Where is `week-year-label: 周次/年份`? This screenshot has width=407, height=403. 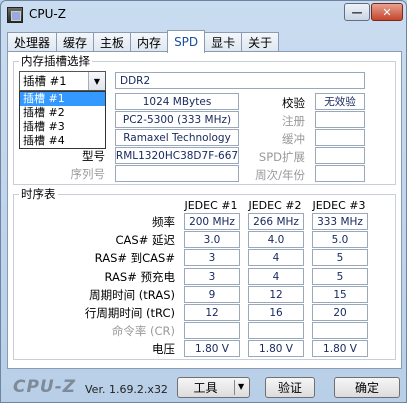 week-year-label: 周次/年份 is located at coordinates (280, 175).